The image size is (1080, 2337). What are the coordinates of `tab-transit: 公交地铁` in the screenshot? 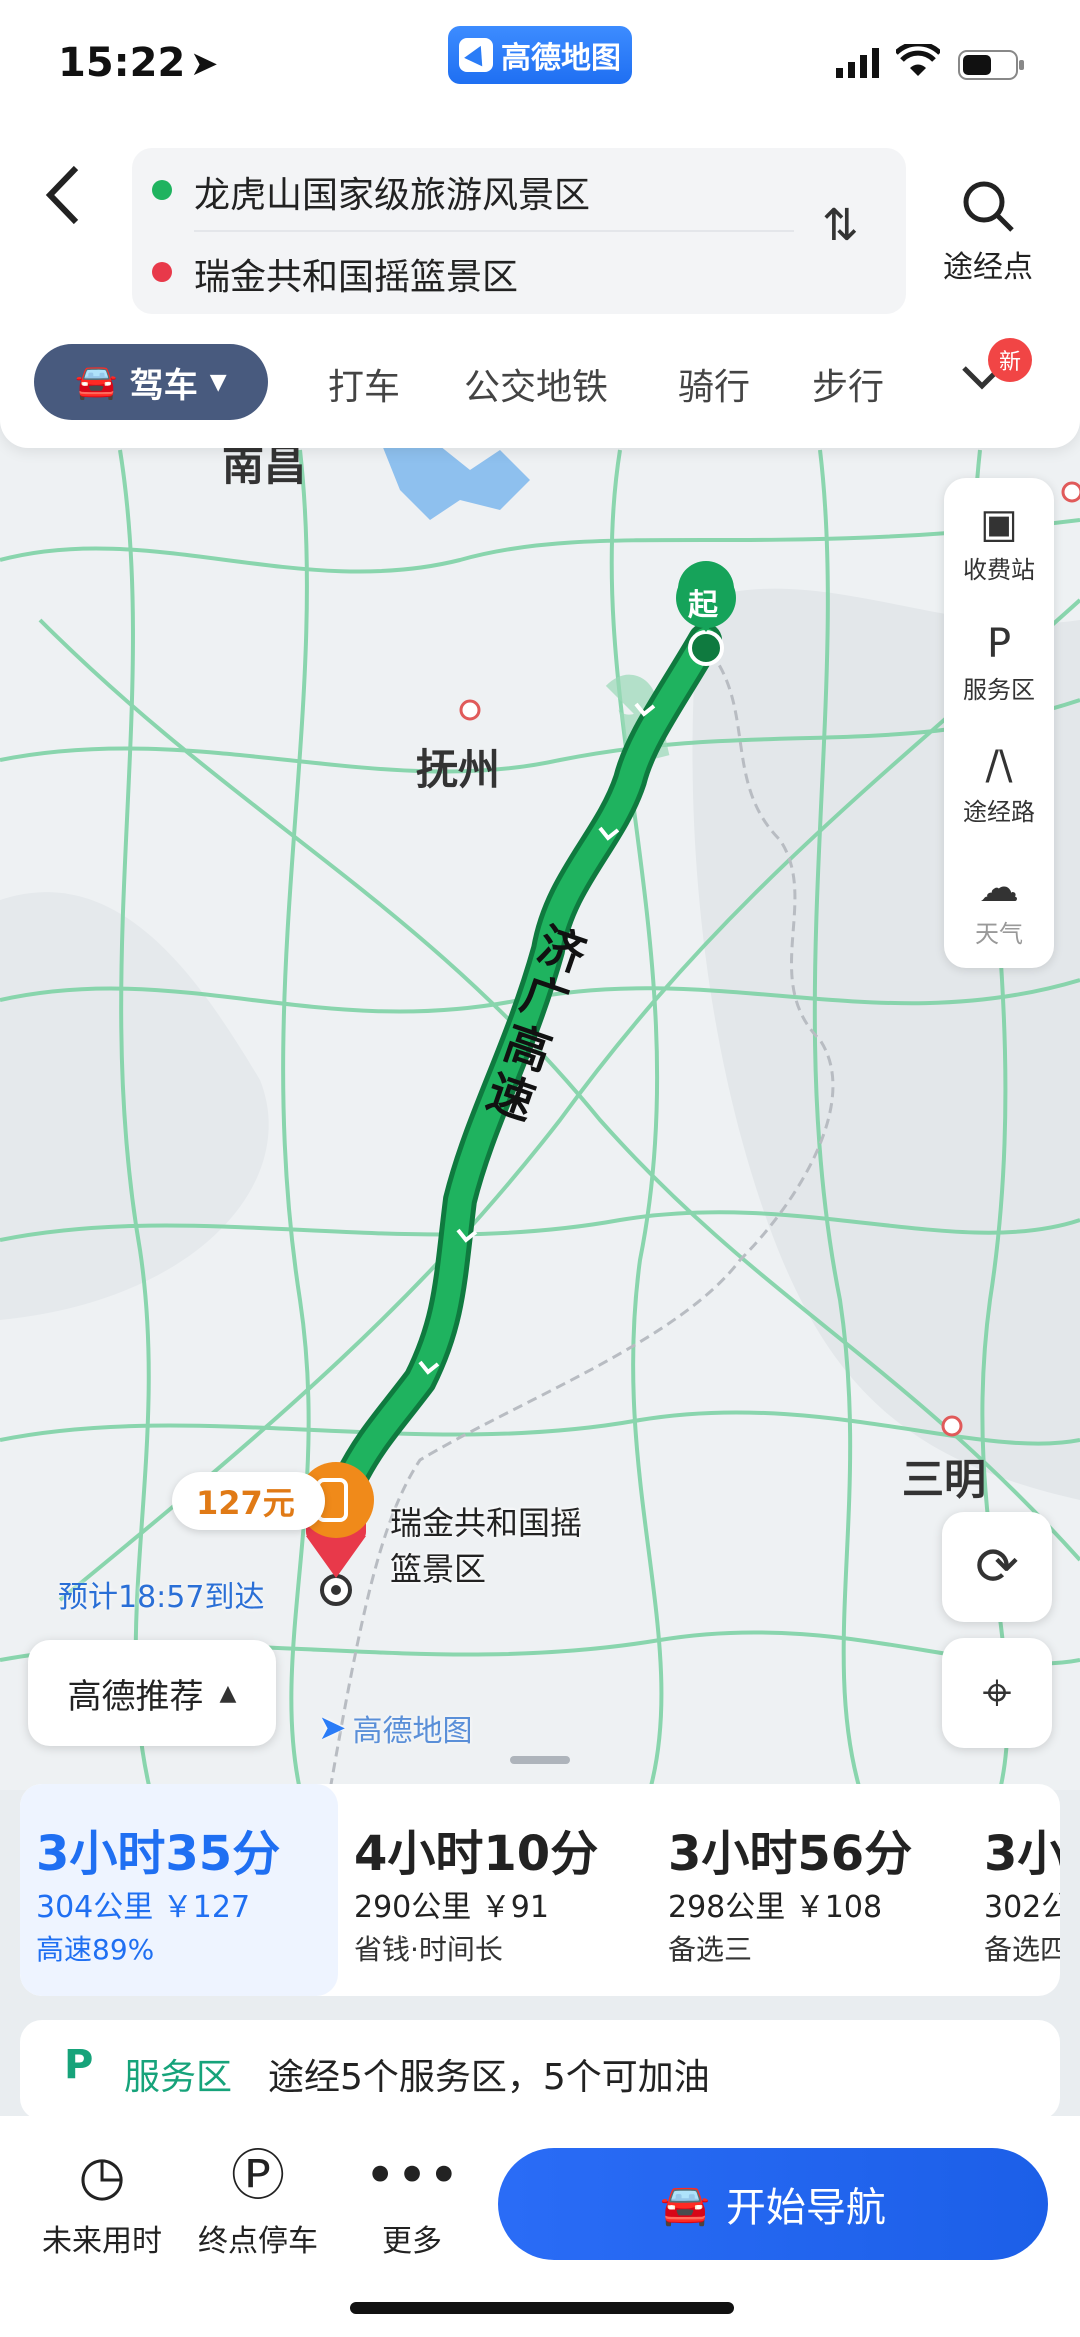 It's located at (536, 384).